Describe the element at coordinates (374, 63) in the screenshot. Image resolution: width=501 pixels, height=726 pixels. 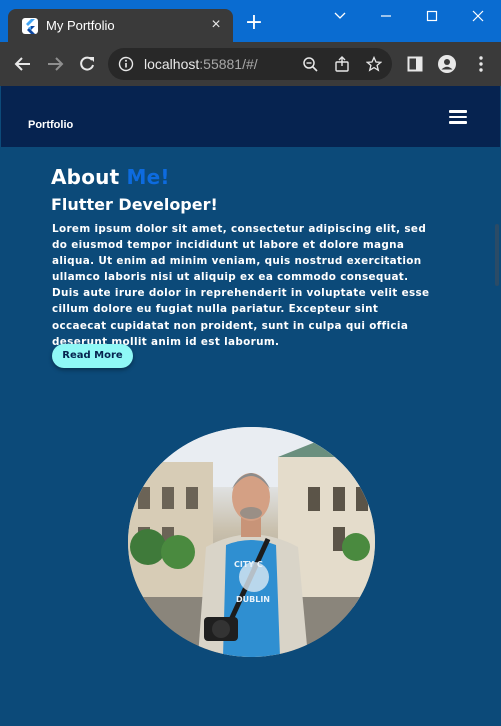
I see `star-icon` at that location.